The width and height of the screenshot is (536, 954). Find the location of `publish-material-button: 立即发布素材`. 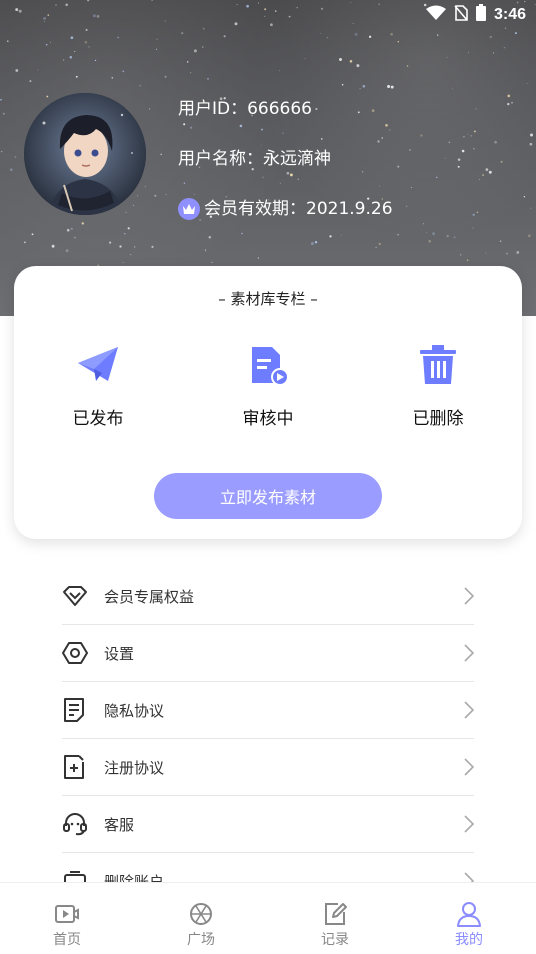

publish-material-button: 立即发布素材 is located at coordinates (268, 496).